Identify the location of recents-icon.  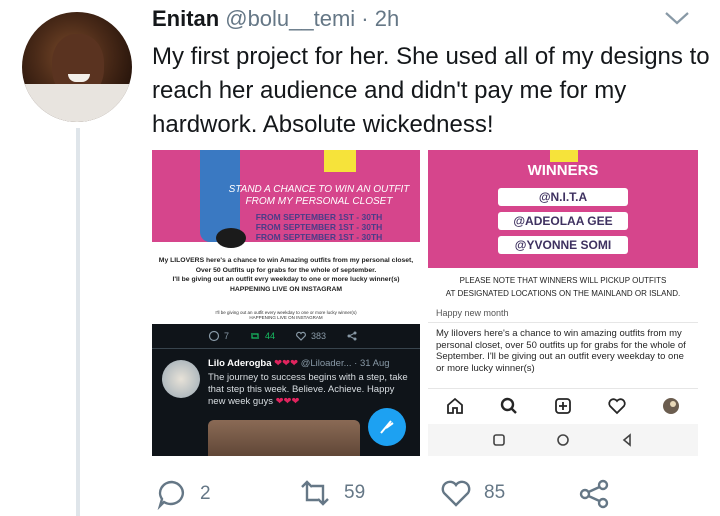
(499, 440).